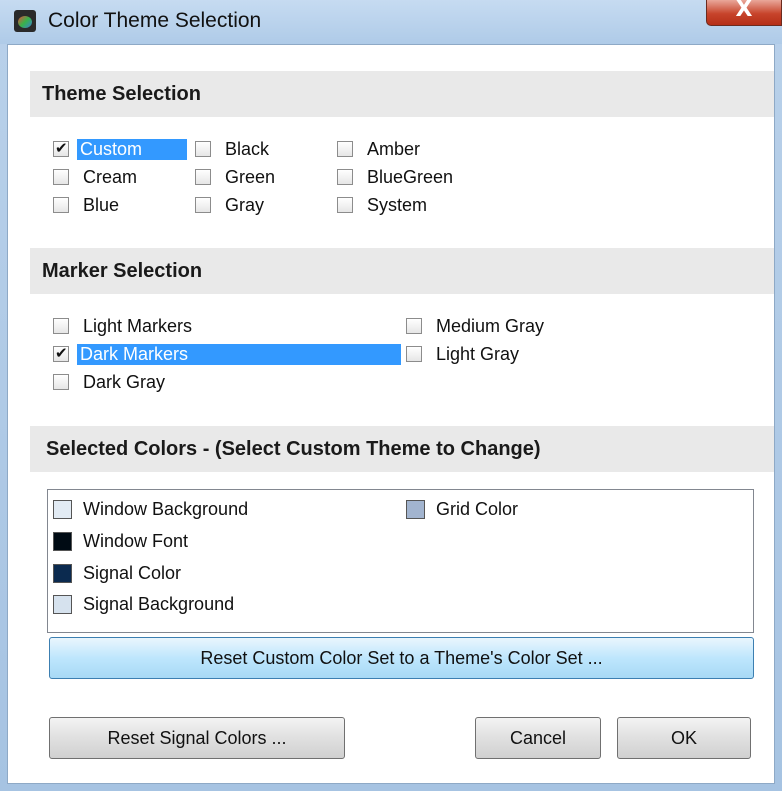 The width and height of the screenshot is (782, 791). Describe the element at coordinates (132, 573) in the screenshot. I see `color-item-label: Signal Color` at that location.